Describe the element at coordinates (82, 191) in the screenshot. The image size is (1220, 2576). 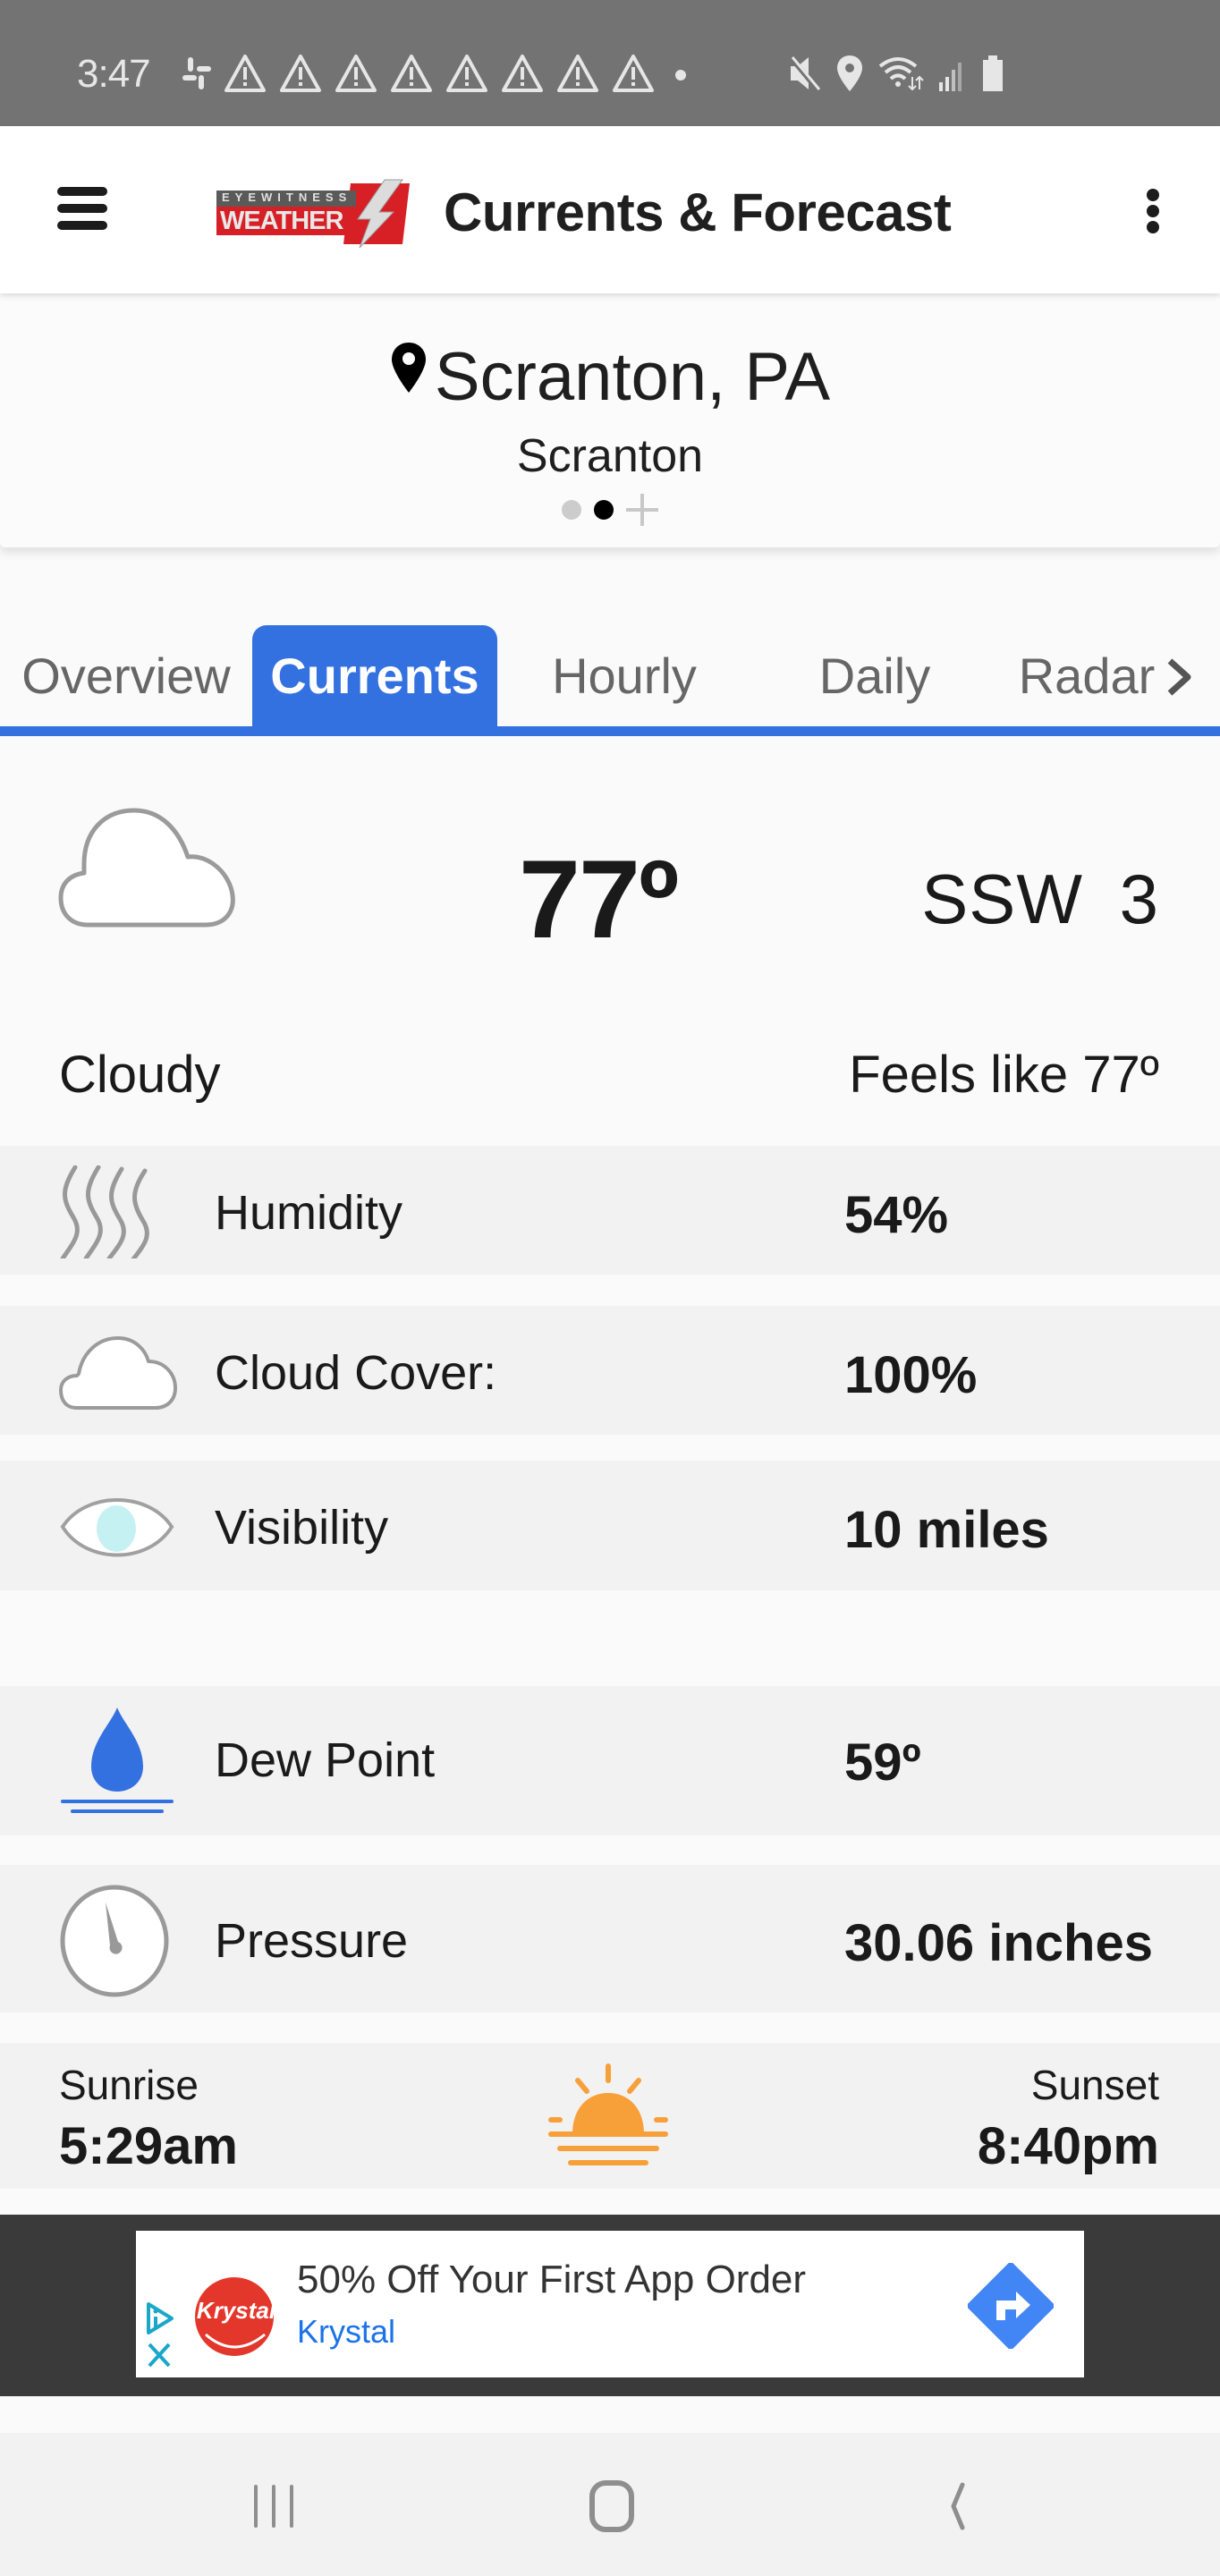
I see `hamburger-icon` at that location.